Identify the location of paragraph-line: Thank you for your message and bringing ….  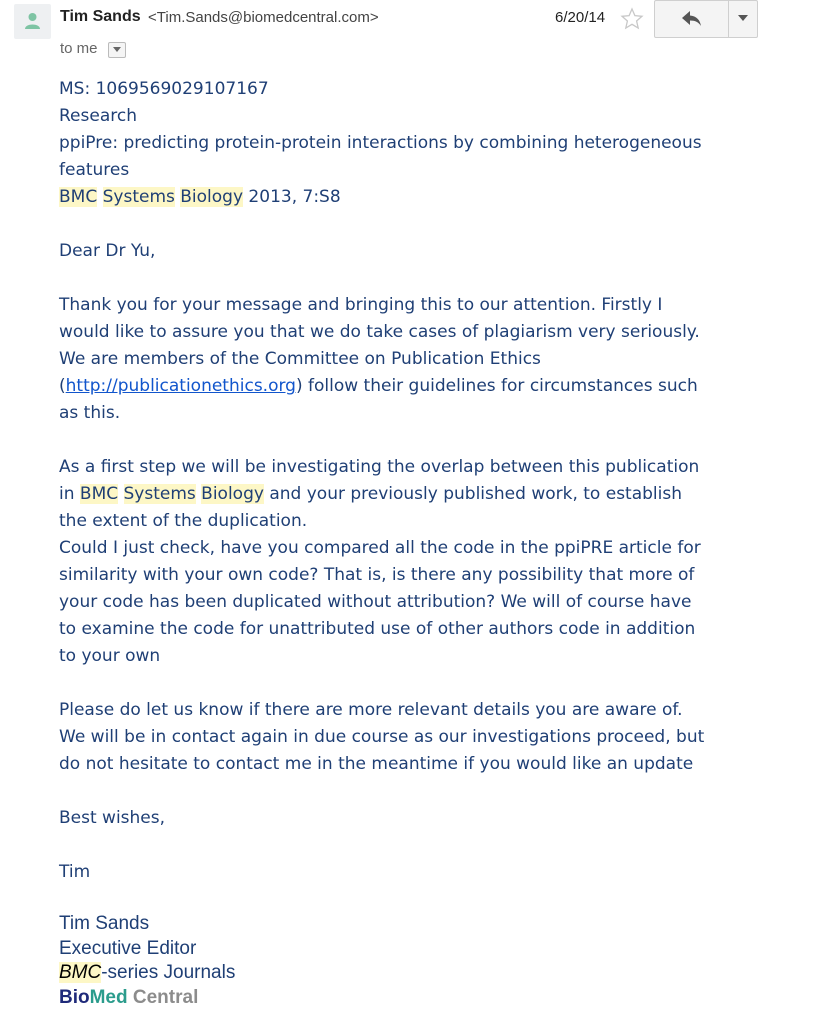
(361, 305).